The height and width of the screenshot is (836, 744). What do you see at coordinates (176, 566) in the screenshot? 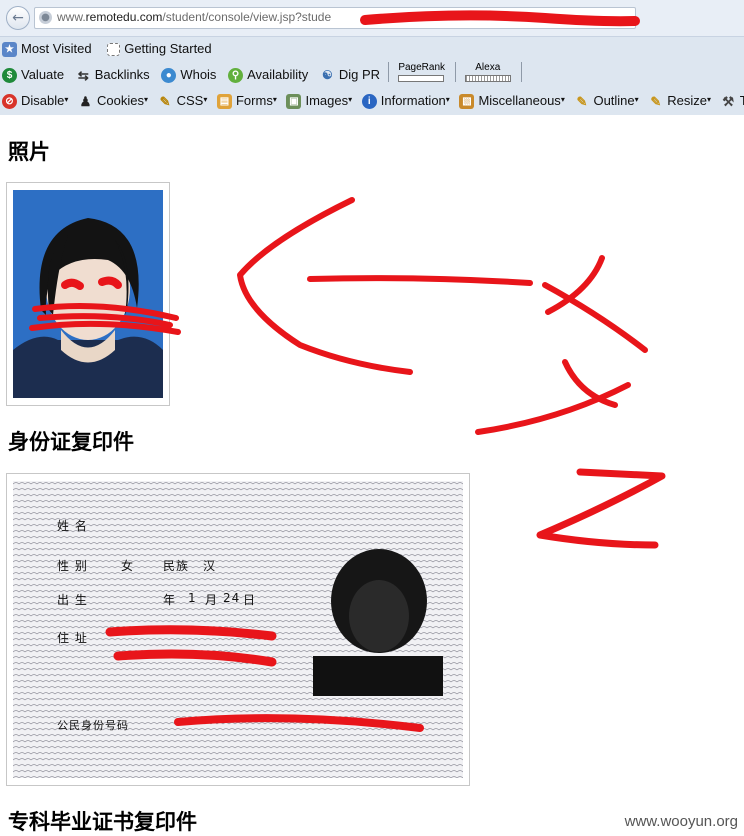
I see `id-ethnicity-label: 民族` at bounding box center [176, 566].